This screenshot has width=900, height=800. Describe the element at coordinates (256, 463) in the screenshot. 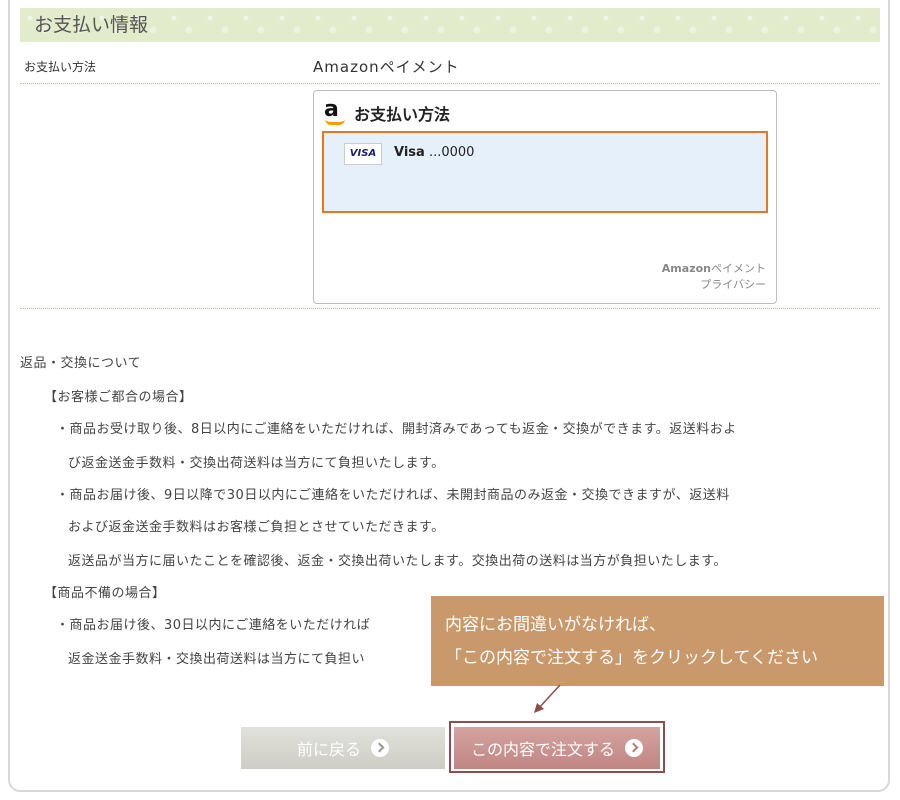

I see `policy-text: び返金送金手数料・交換出荷送料は当方にて負担いたします。` at that location.